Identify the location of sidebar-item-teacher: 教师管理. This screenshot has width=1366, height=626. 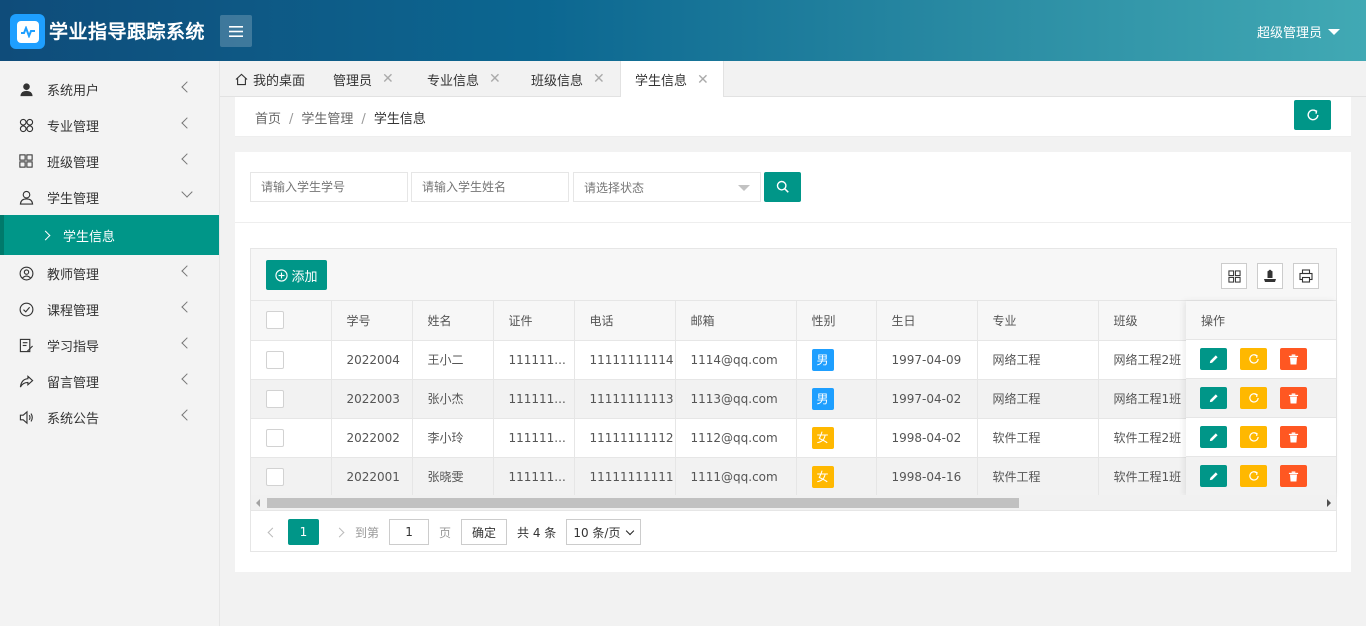
(109, 273).